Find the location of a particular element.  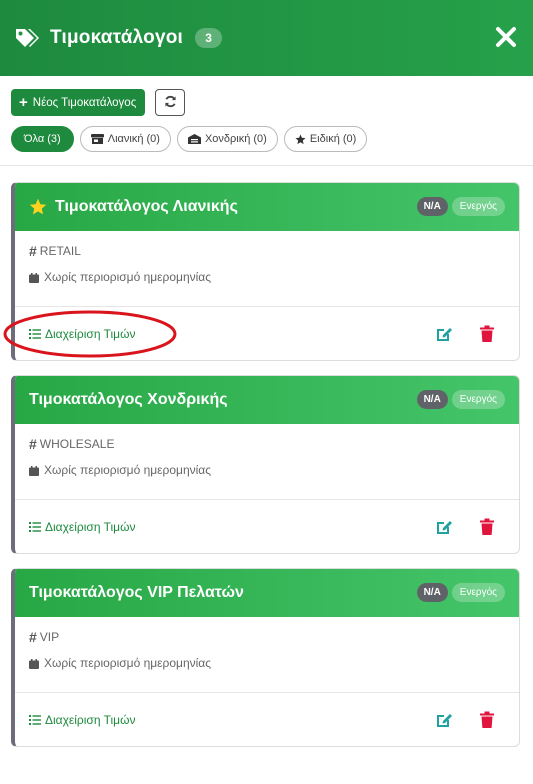

card-body: # VIP Χωρίς περιορισμό ημερομηνίας is located at coordinates (267, 655).